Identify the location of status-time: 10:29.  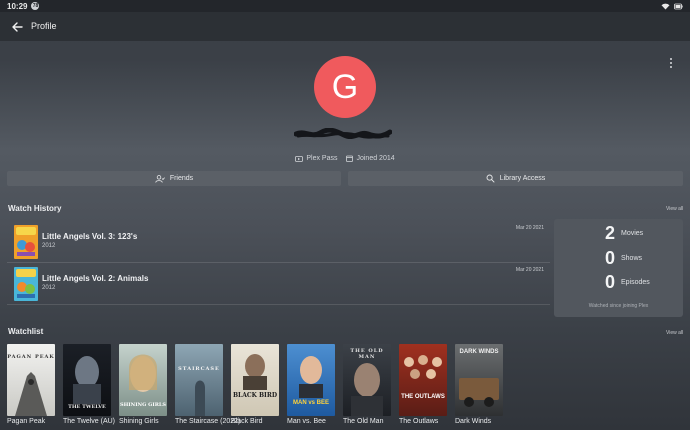
(17, 6).